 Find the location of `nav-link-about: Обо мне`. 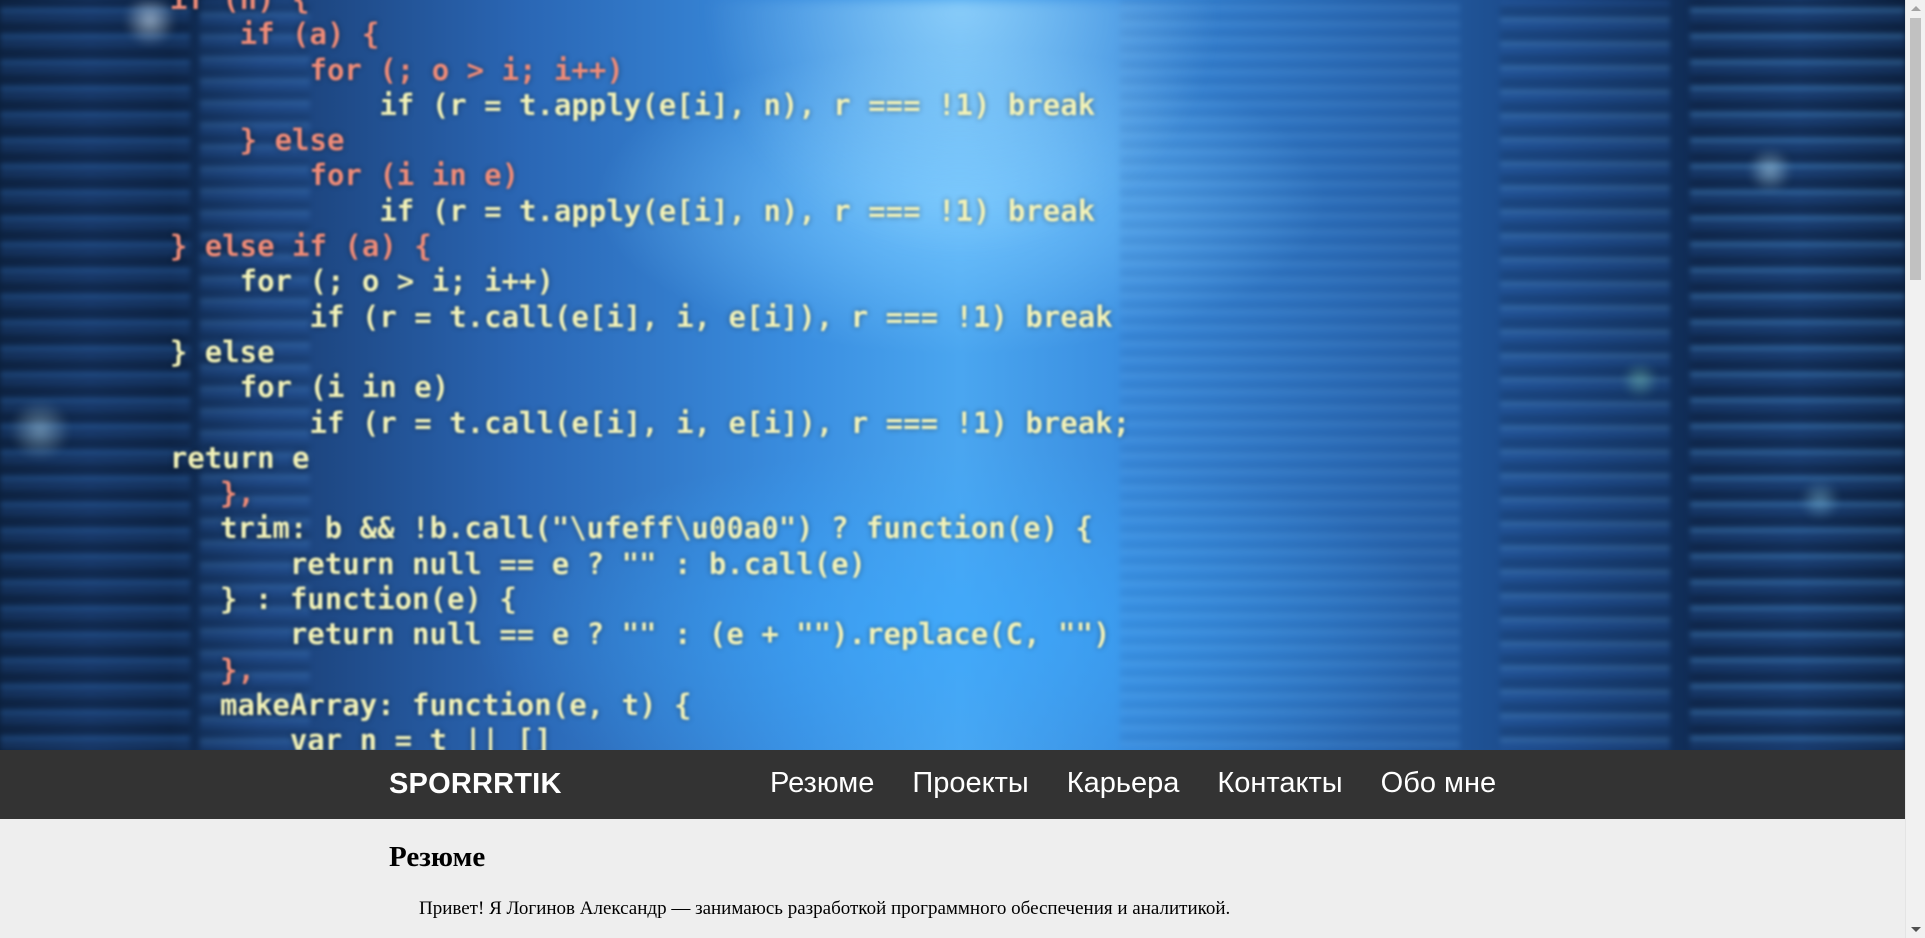

nav-link-about: Обо мне is located at coordinates (1438, 783).